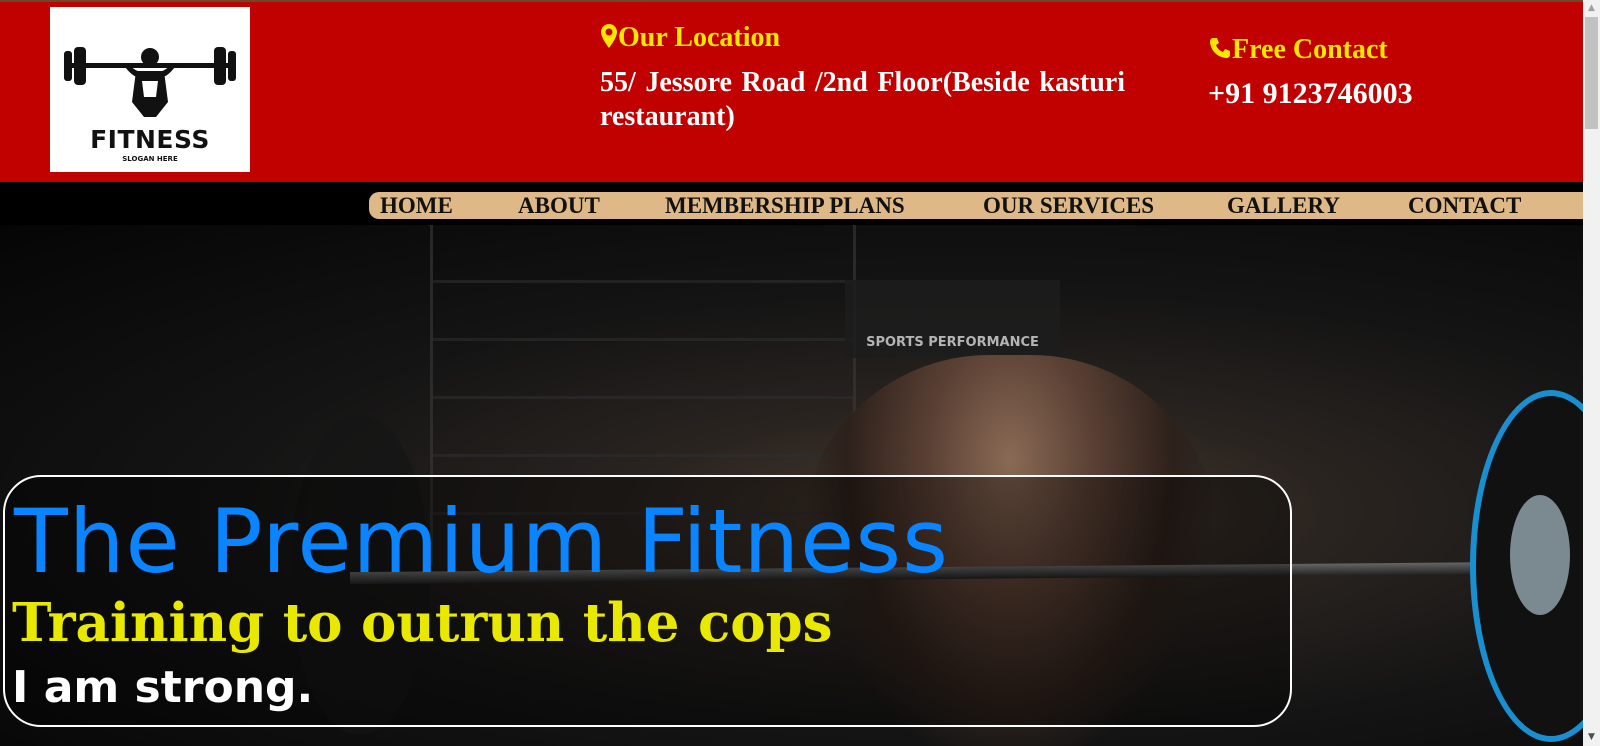 Image resolution: width=1600 pixels, height=746 pixels. I want to click on nav-item-home: HOME, so click(416, 206).